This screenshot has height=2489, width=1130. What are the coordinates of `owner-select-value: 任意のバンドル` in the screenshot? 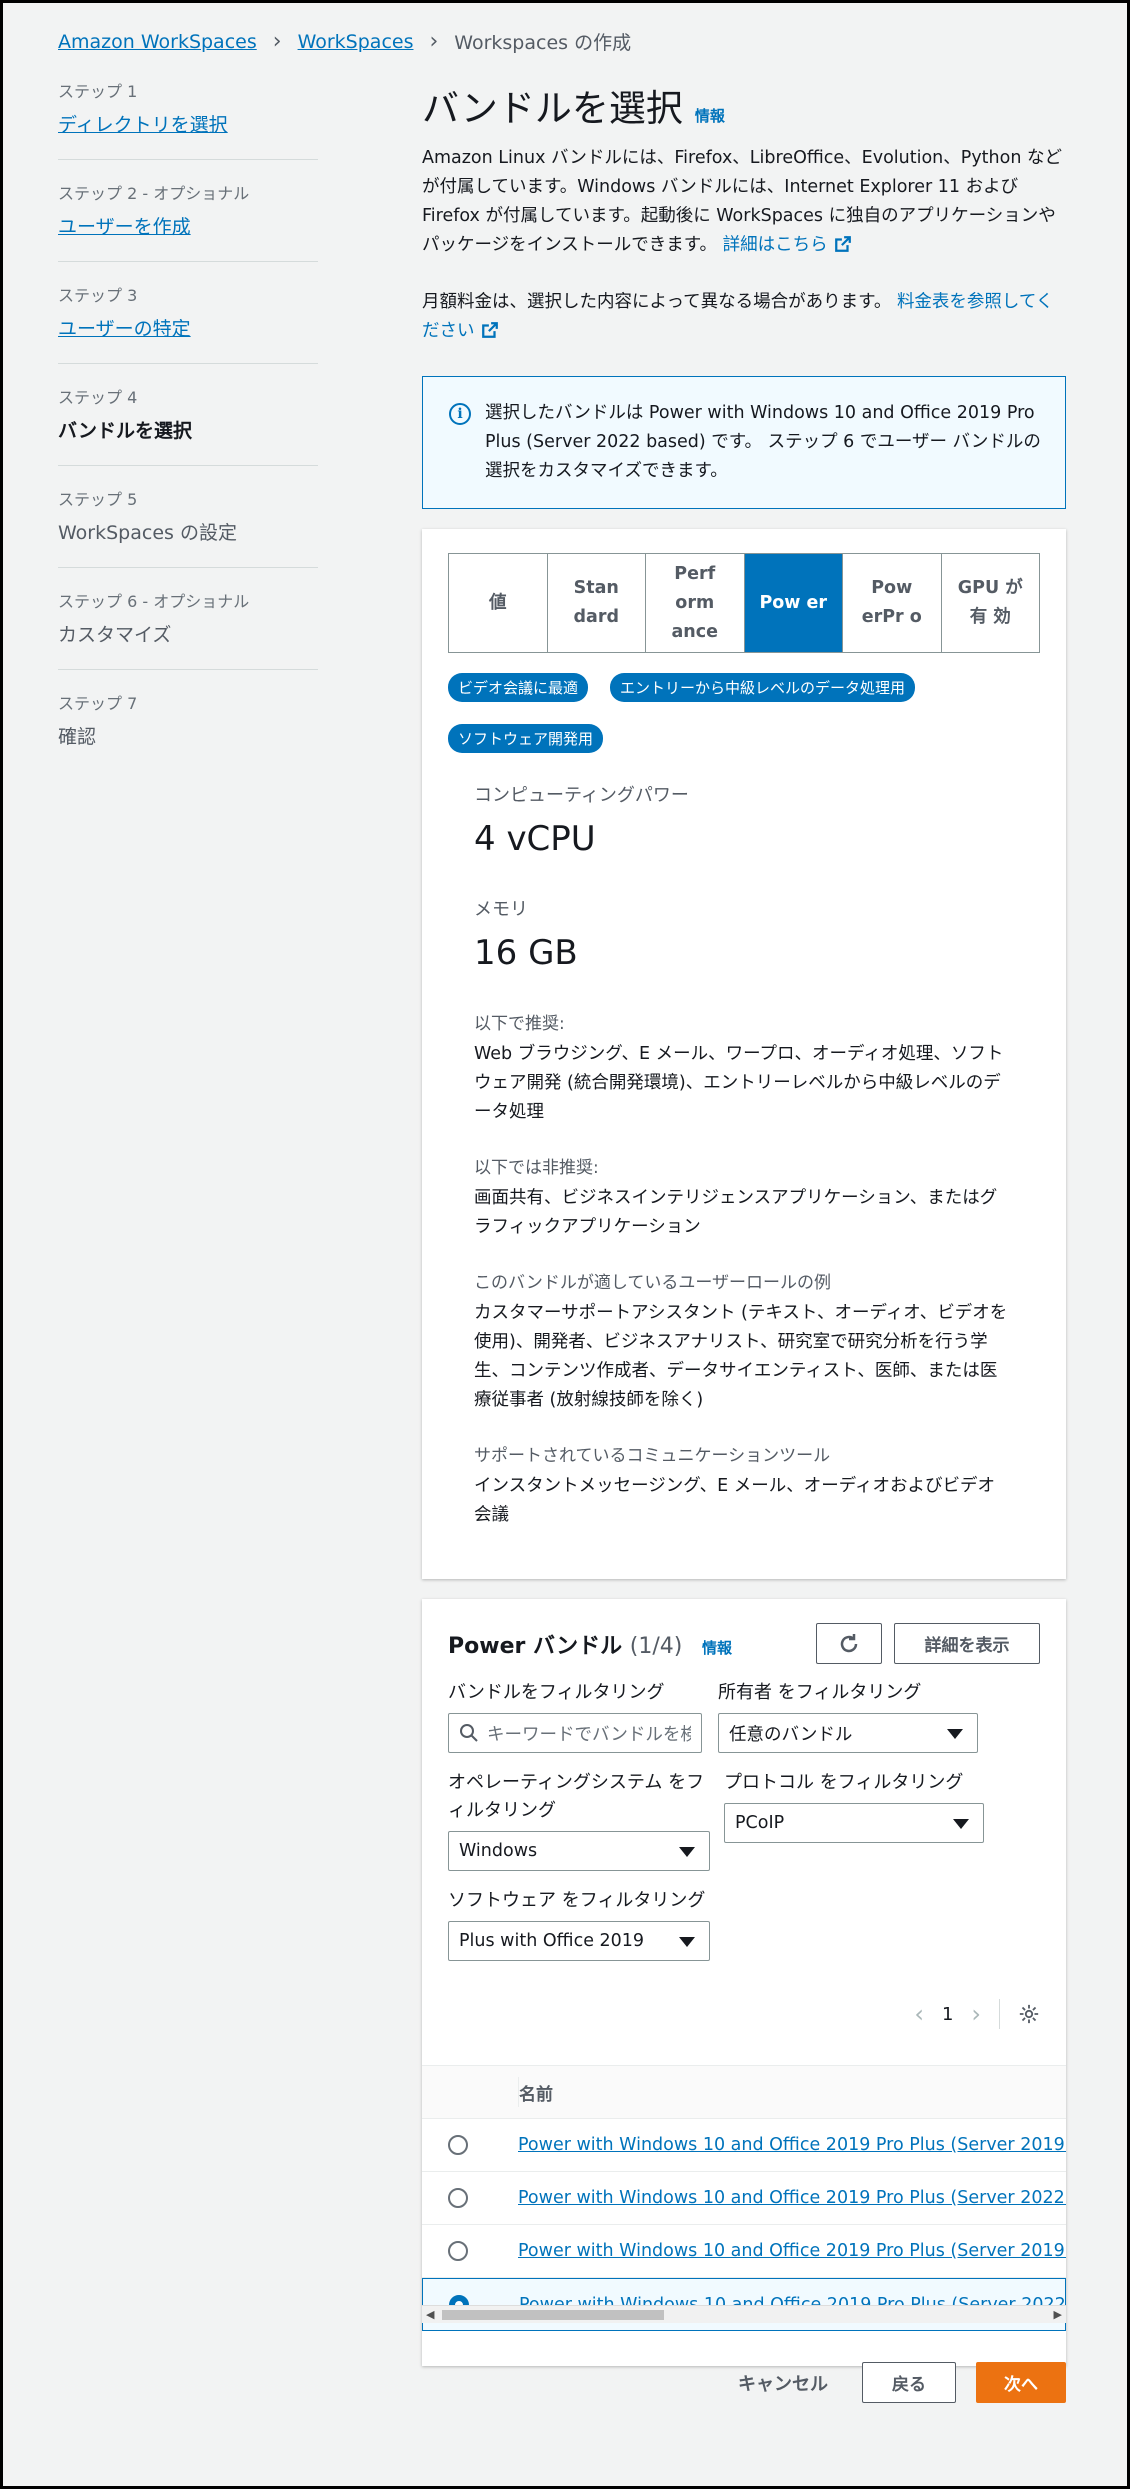 It's located at (791, 1734).